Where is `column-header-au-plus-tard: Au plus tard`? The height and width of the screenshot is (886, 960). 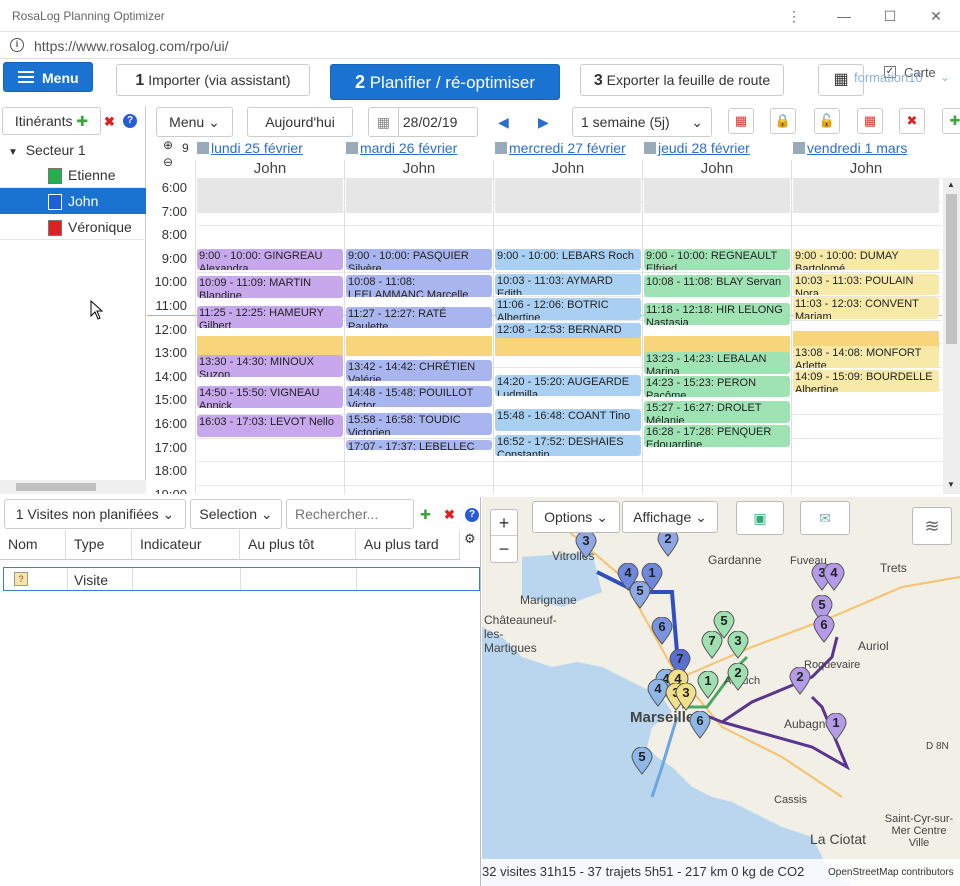 column-header-au-plus-tard: Au plus tard is located at coordinates (408, 545).